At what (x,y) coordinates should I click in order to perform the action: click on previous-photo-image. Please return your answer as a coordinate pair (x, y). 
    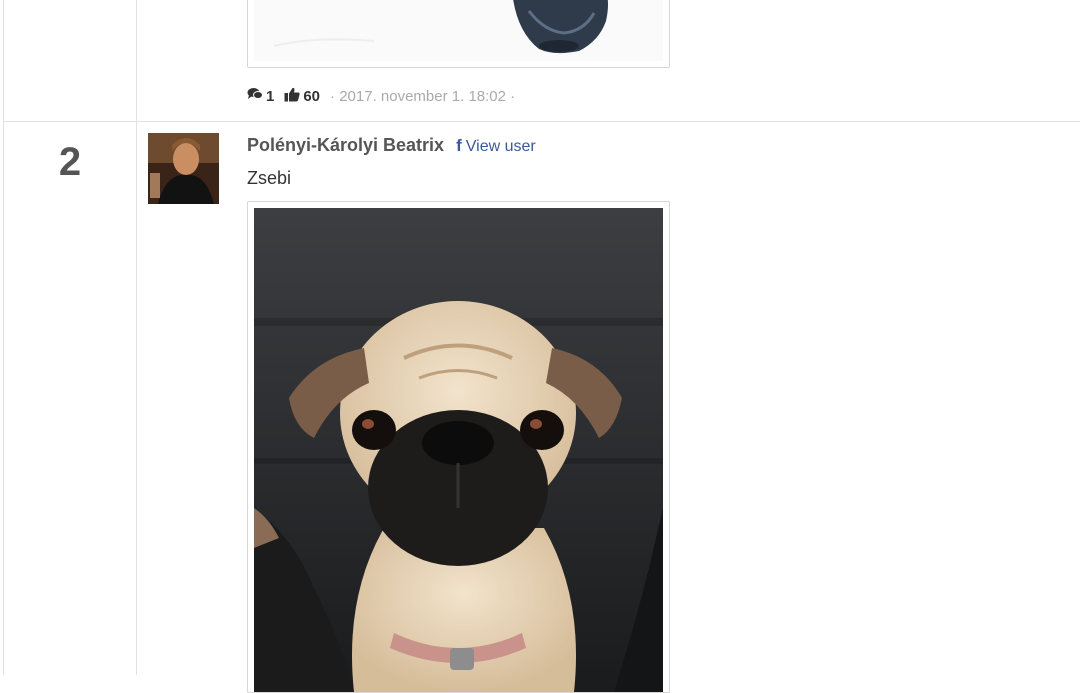
    Looking at the image, I should click on (458, 30).